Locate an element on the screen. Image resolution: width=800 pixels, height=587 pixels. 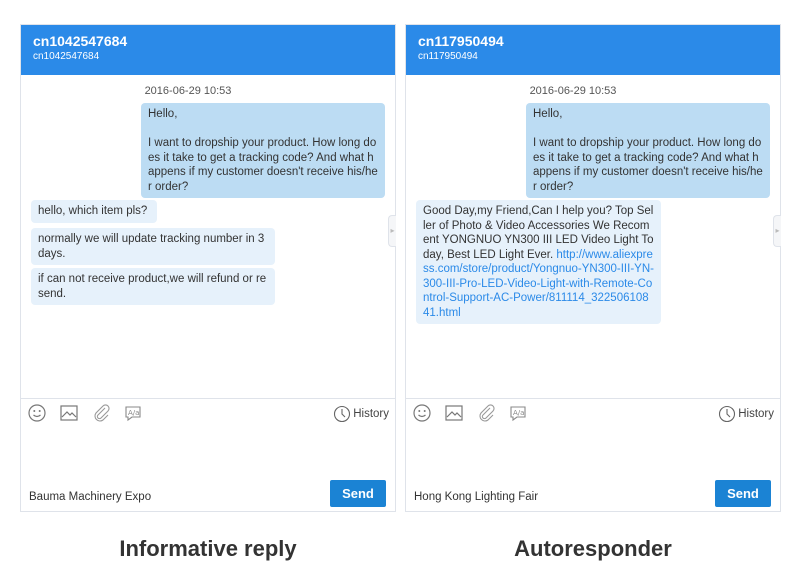
chat-header: cn1042547684 cn1042547684 is located at coordinates (208, 50).